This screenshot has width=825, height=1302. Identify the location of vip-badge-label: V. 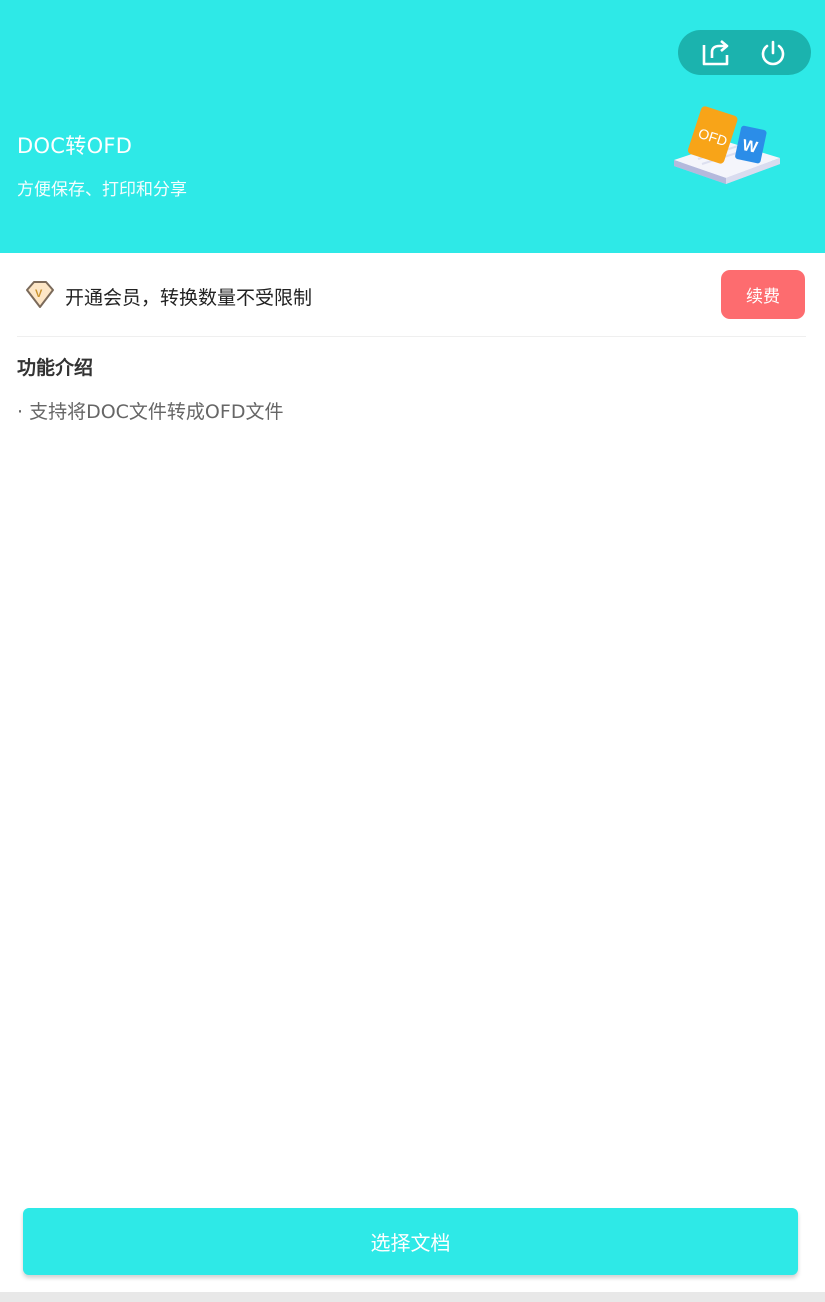
(39, 294).